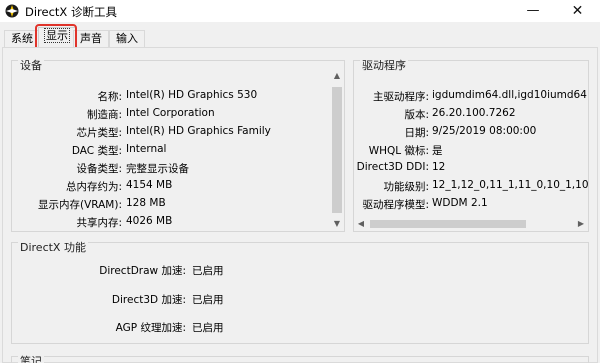  I want to click on tab-input: 输入, so click(127, 39).